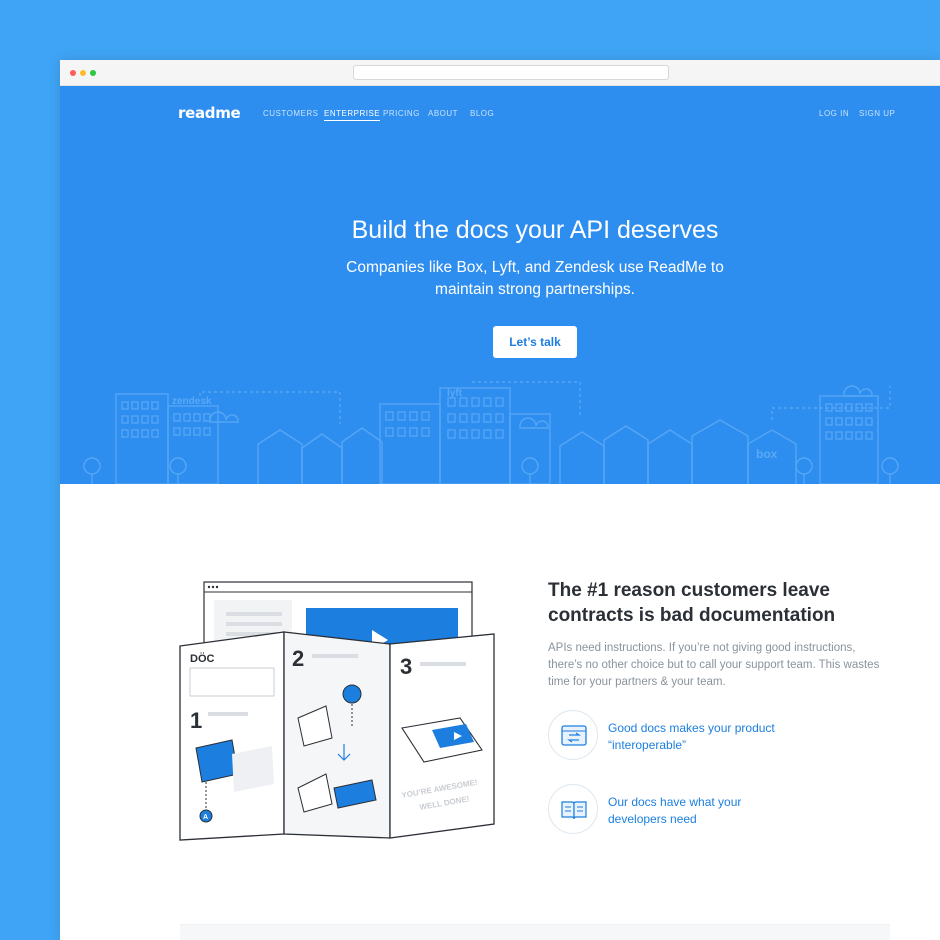  I want to click on nav-customers: CUSTOMERS, so click(290, 113).